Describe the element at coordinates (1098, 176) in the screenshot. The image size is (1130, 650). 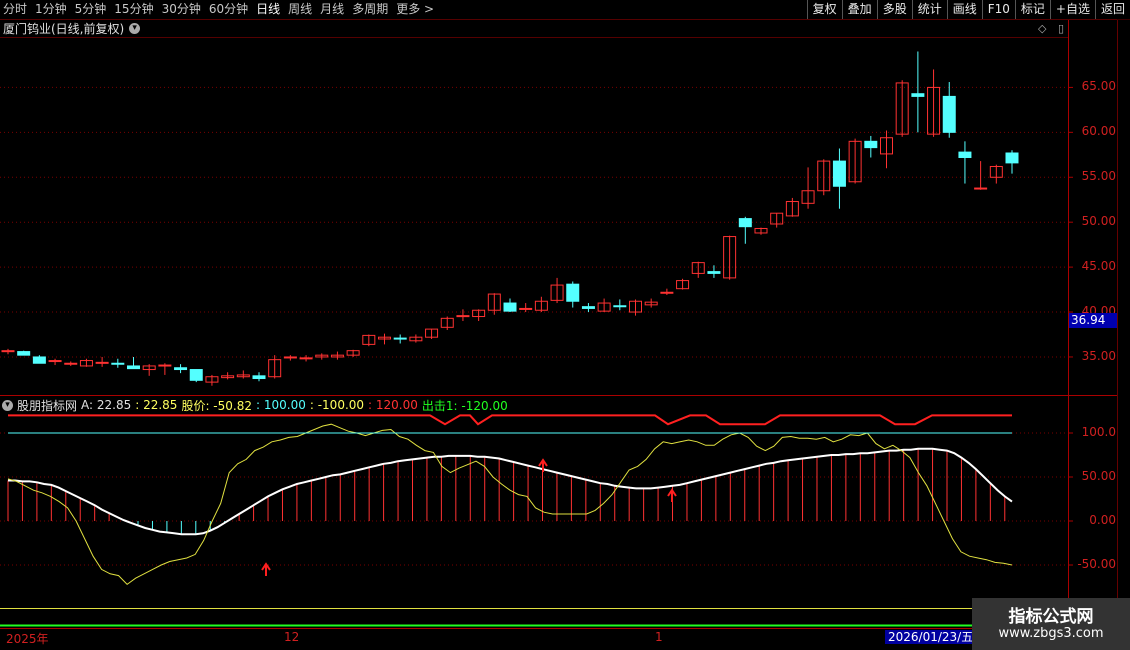
I see `price-label: 55.00` at that location.